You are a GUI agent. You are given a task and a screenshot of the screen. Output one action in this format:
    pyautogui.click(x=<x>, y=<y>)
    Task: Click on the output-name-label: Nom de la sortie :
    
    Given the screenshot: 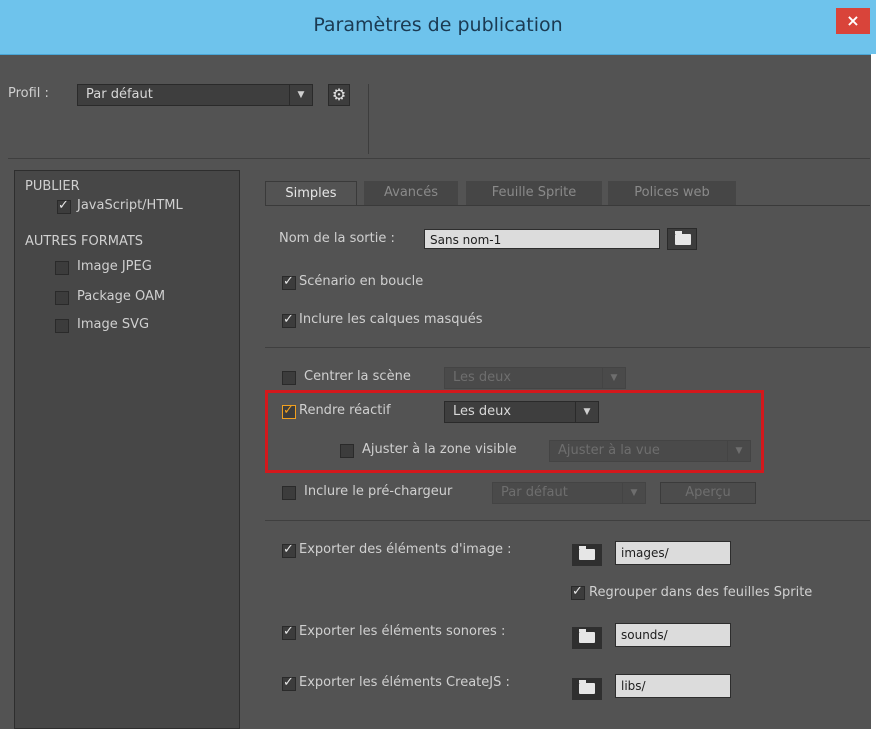 What is the action you would take?
    pyautogui.click(x=337, y=238)
    